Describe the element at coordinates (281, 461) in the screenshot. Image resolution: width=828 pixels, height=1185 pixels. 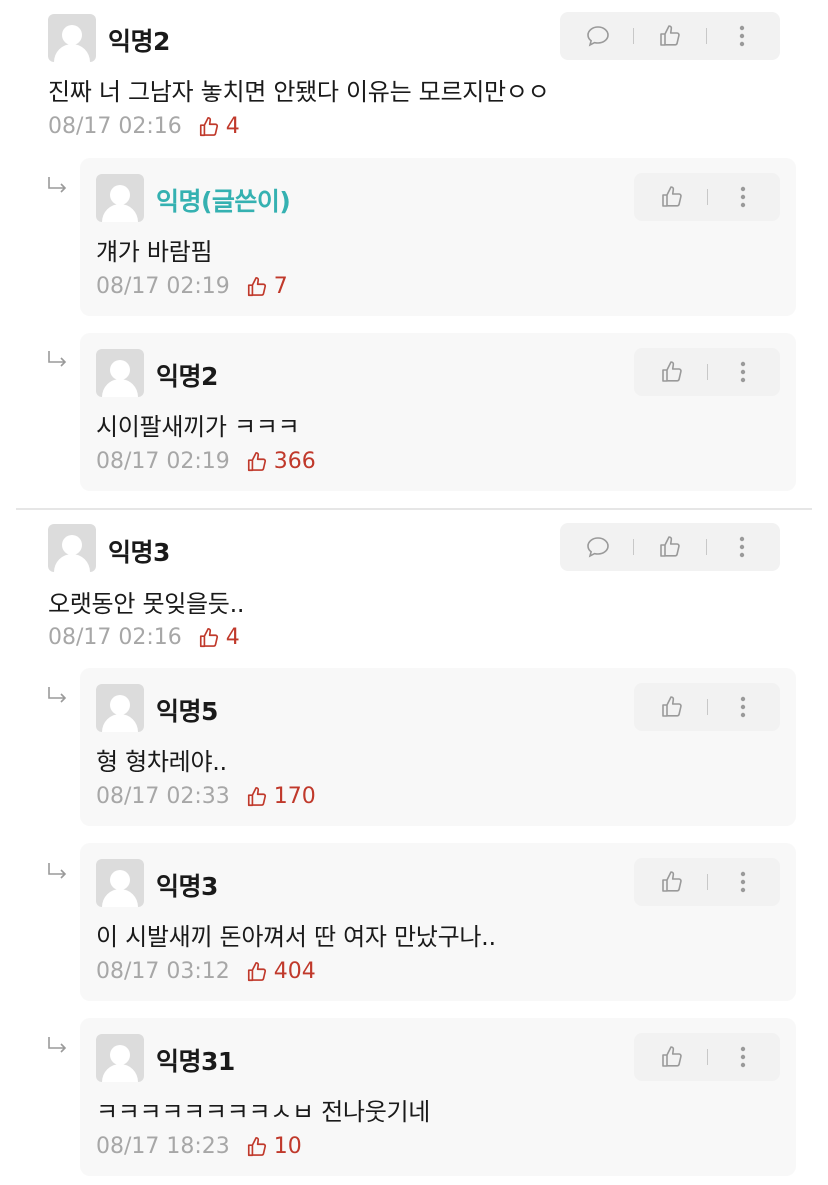
I see `like-count: 366` at that location.